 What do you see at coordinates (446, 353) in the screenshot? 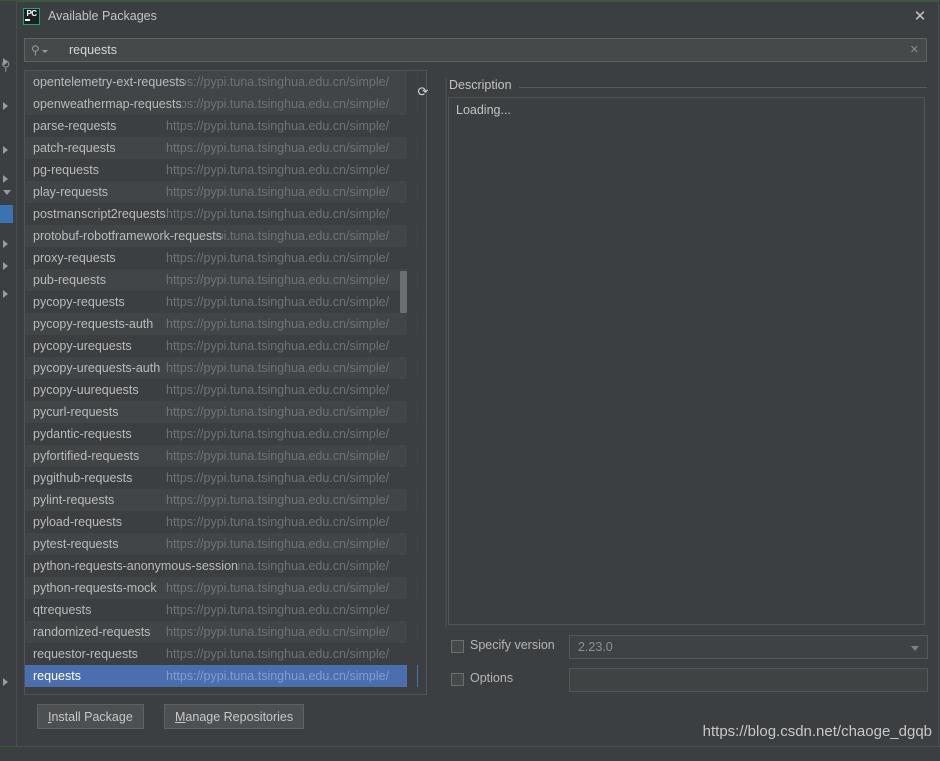
I see `description-rail` at bounding box center [446, 353].